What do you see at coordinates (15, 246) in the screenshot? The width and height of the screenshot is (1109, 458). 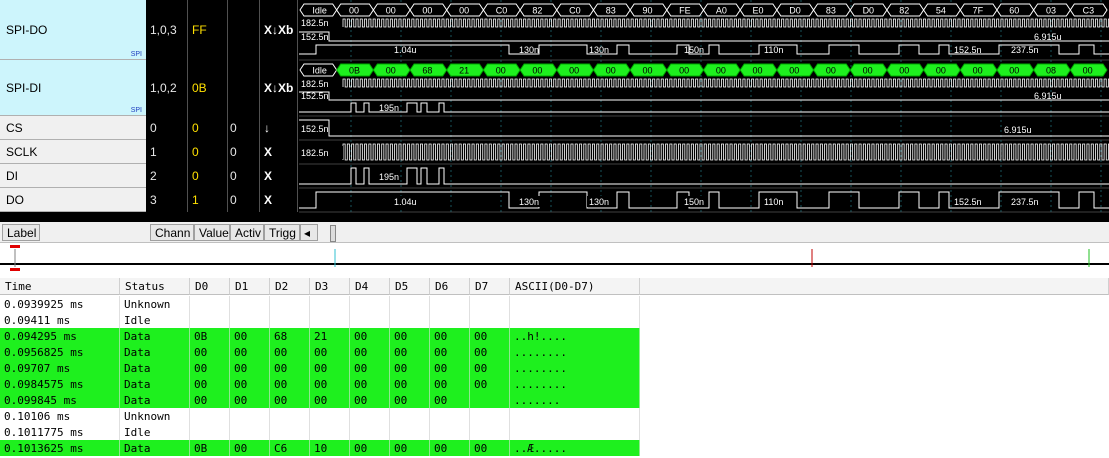 I see `cursor-marker-top` at bounding box center [15, 246].